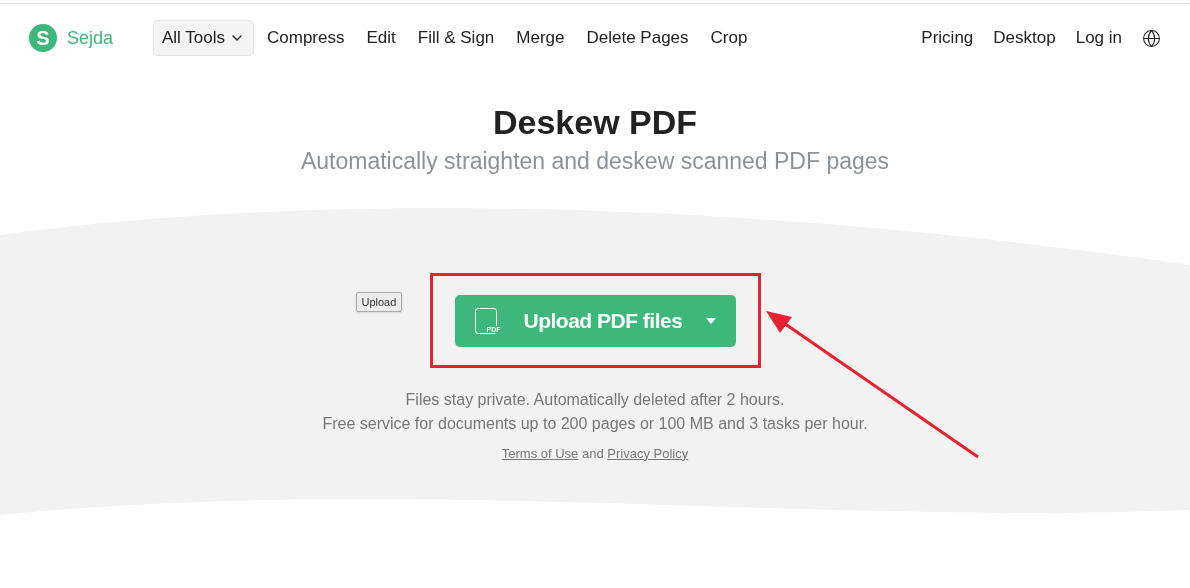 This screenshot has height=588, width=1190. I want to click on nav-link: Compress, so click(306, 38).